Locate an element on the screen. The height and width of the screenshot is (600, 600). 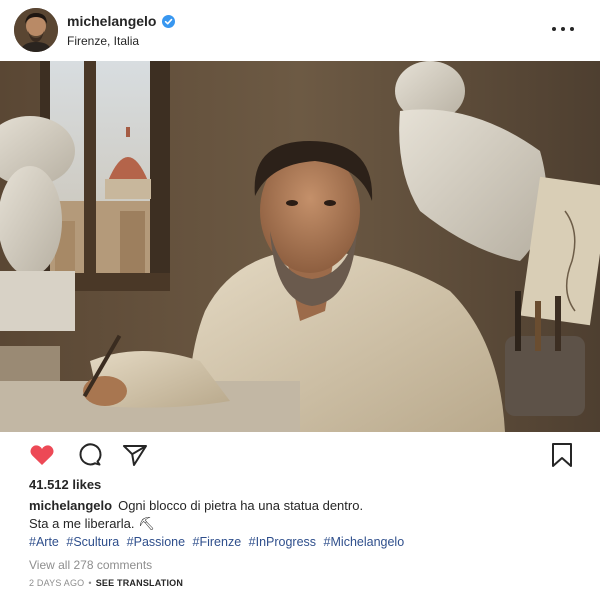
hashtag-firenze: #Firenze is located at coordinates (217, 542).